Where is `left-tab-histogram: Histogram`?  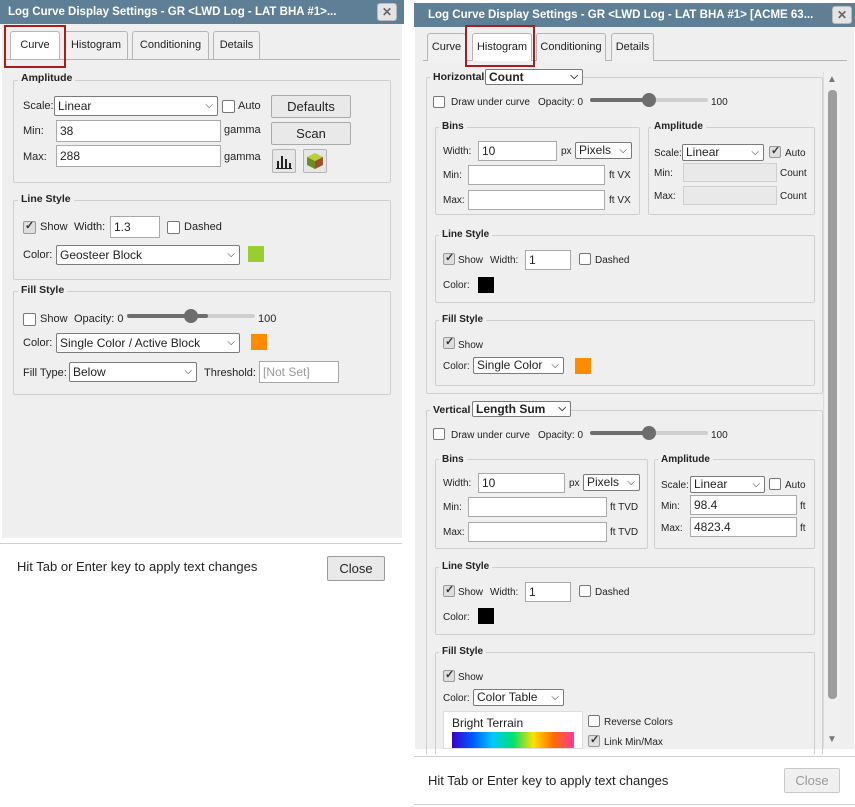
left-tab-histogram: Histogram is located at coordinates (96, 45).